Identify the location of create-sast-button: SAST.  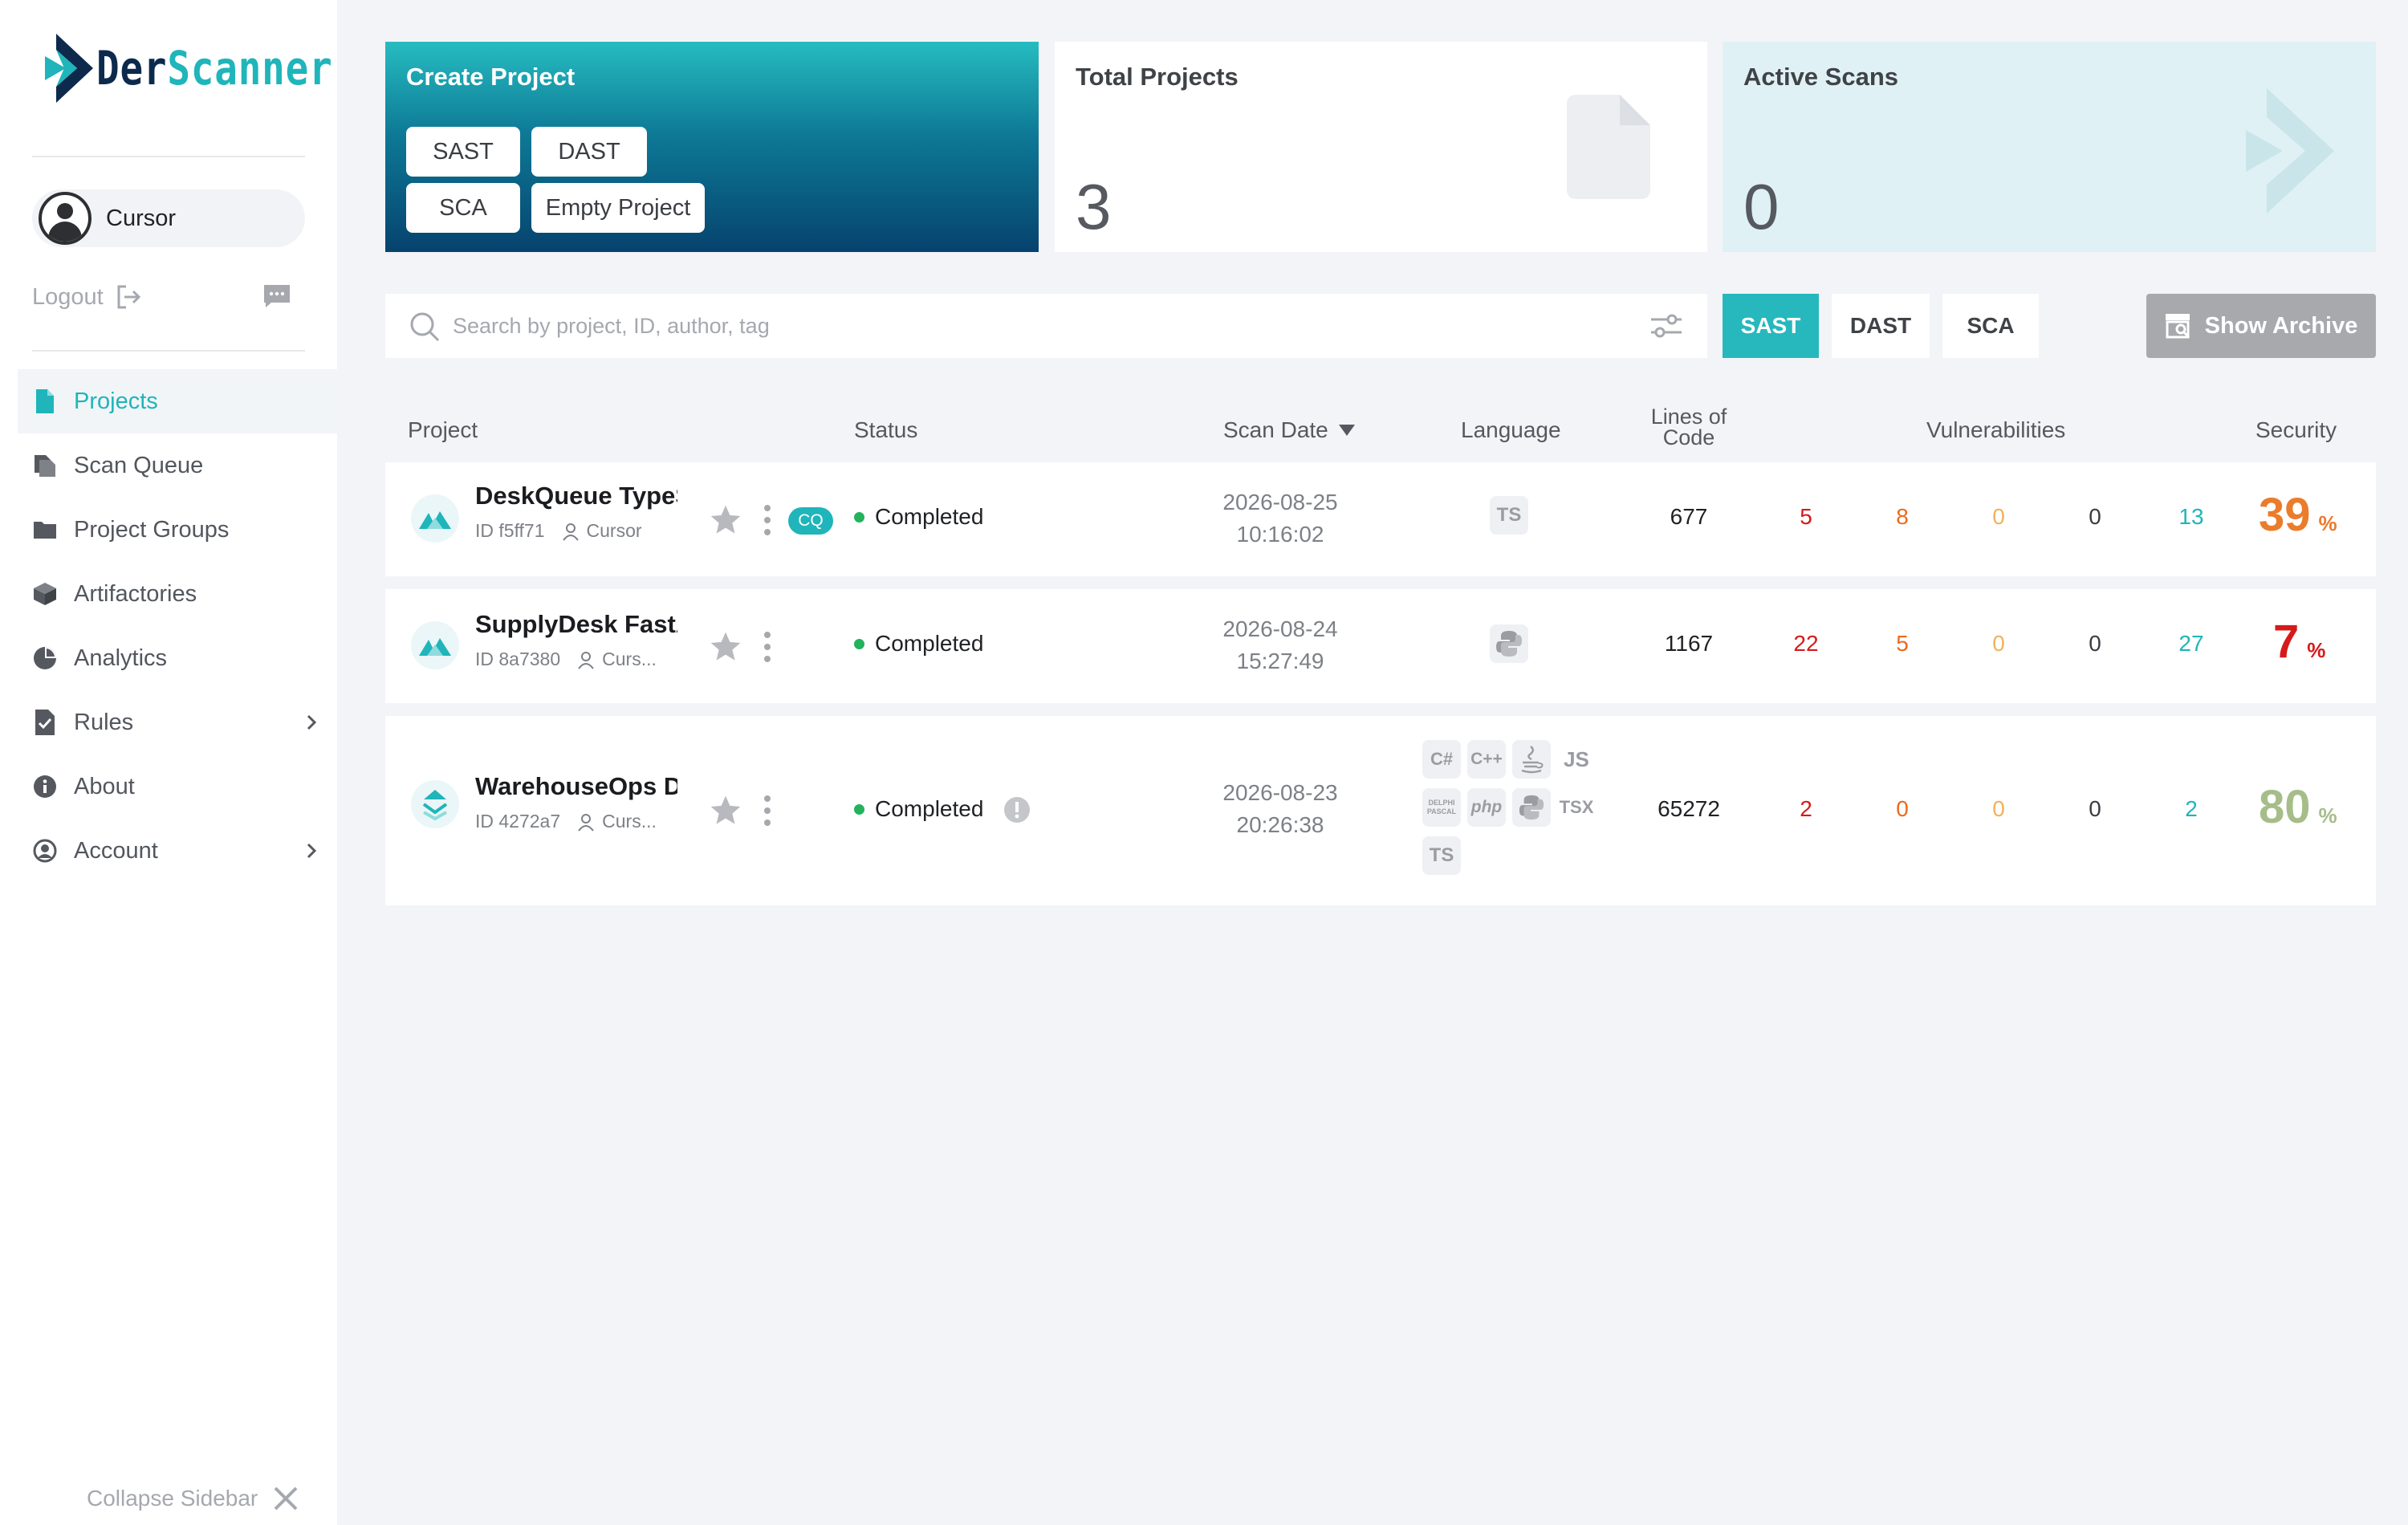
(463, 152).